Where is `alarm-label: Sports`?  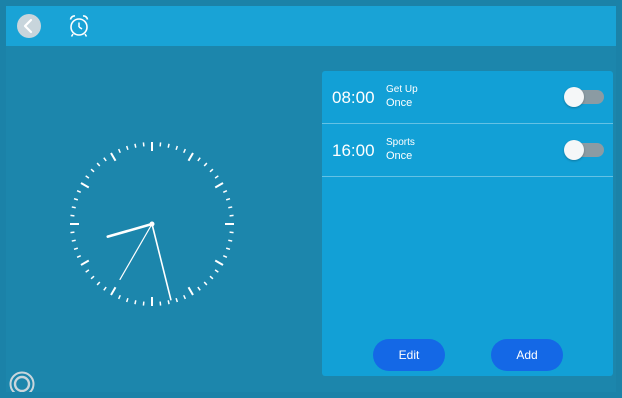 alarm-label: Sports is located at coordinates (400, 142).